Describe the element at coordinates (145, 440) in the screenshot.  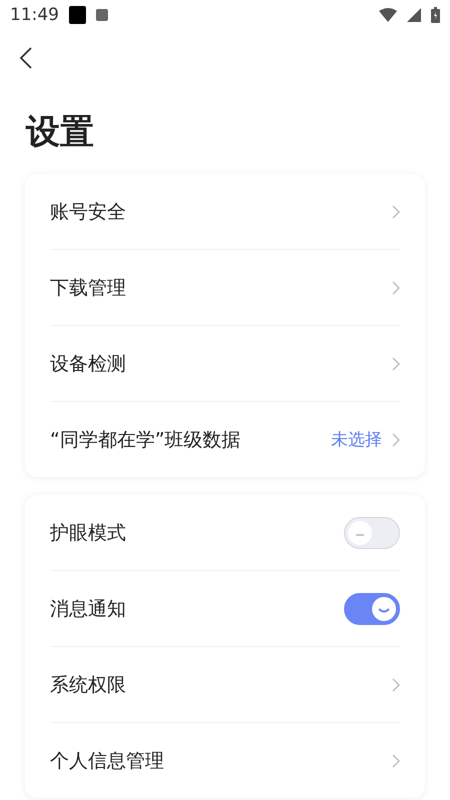
I see `row-label: “同学都在学”班级数据` at that location.